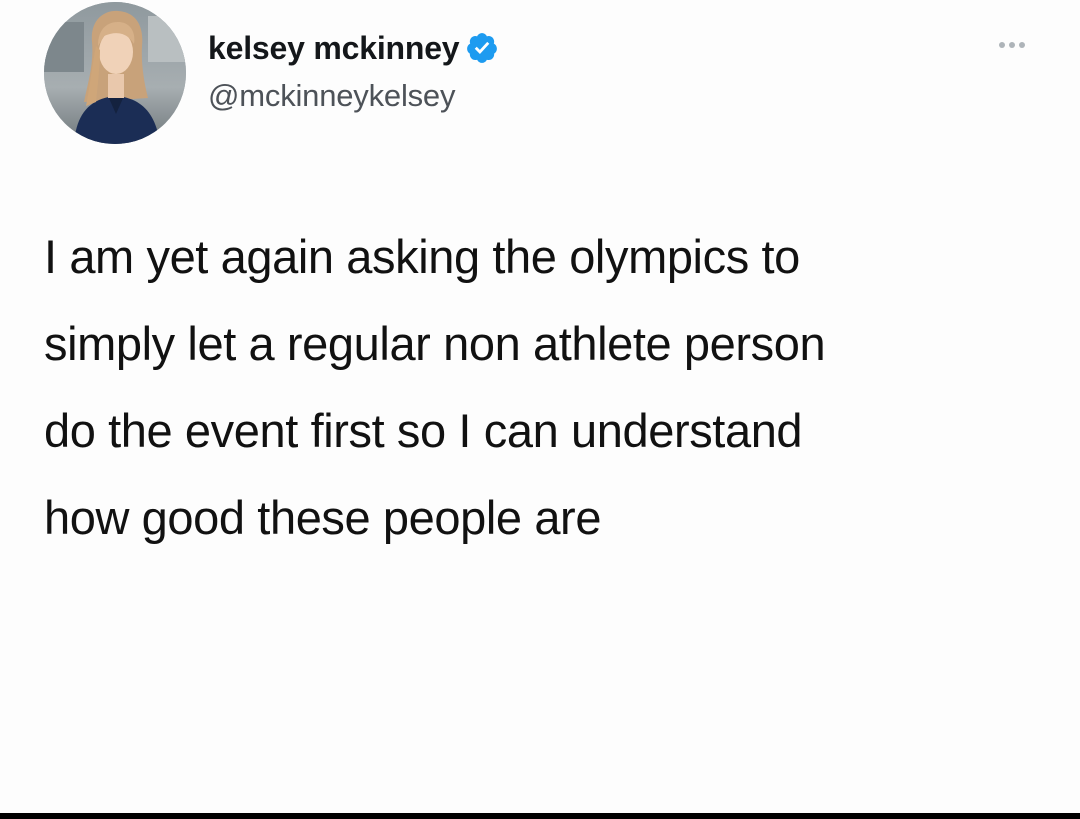 The height and width of the screenshot is (819, 1080). Describe the element at coordinates (423, 430) in the screenshot. I see `tweet-text-line: do the event first so I can understand` at that location.